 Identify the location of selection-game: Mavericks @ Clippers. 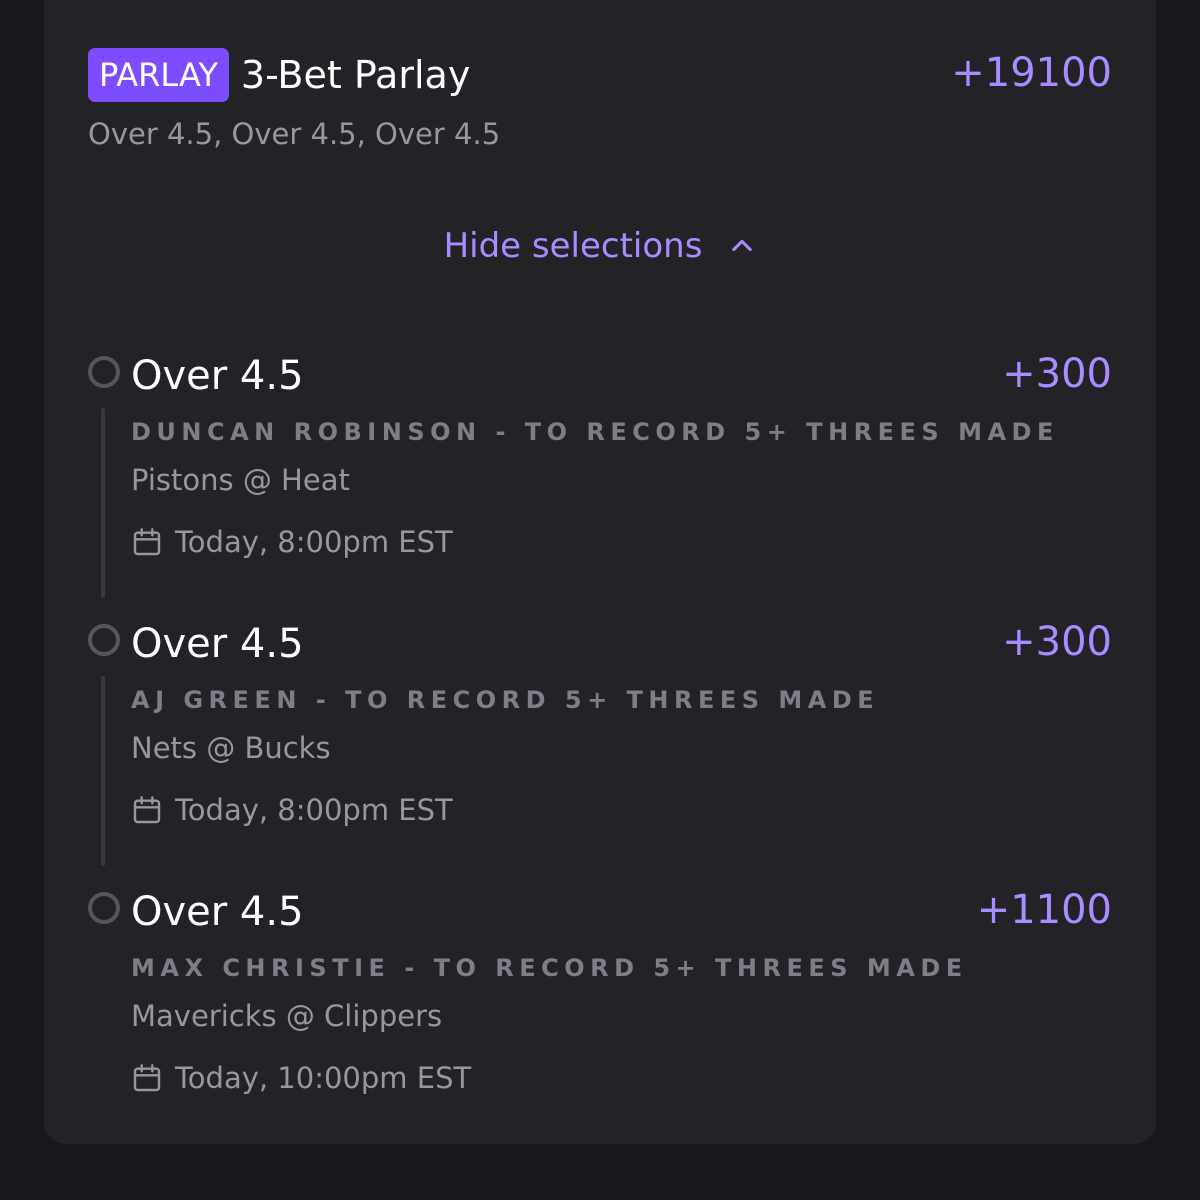
(287, 1016).